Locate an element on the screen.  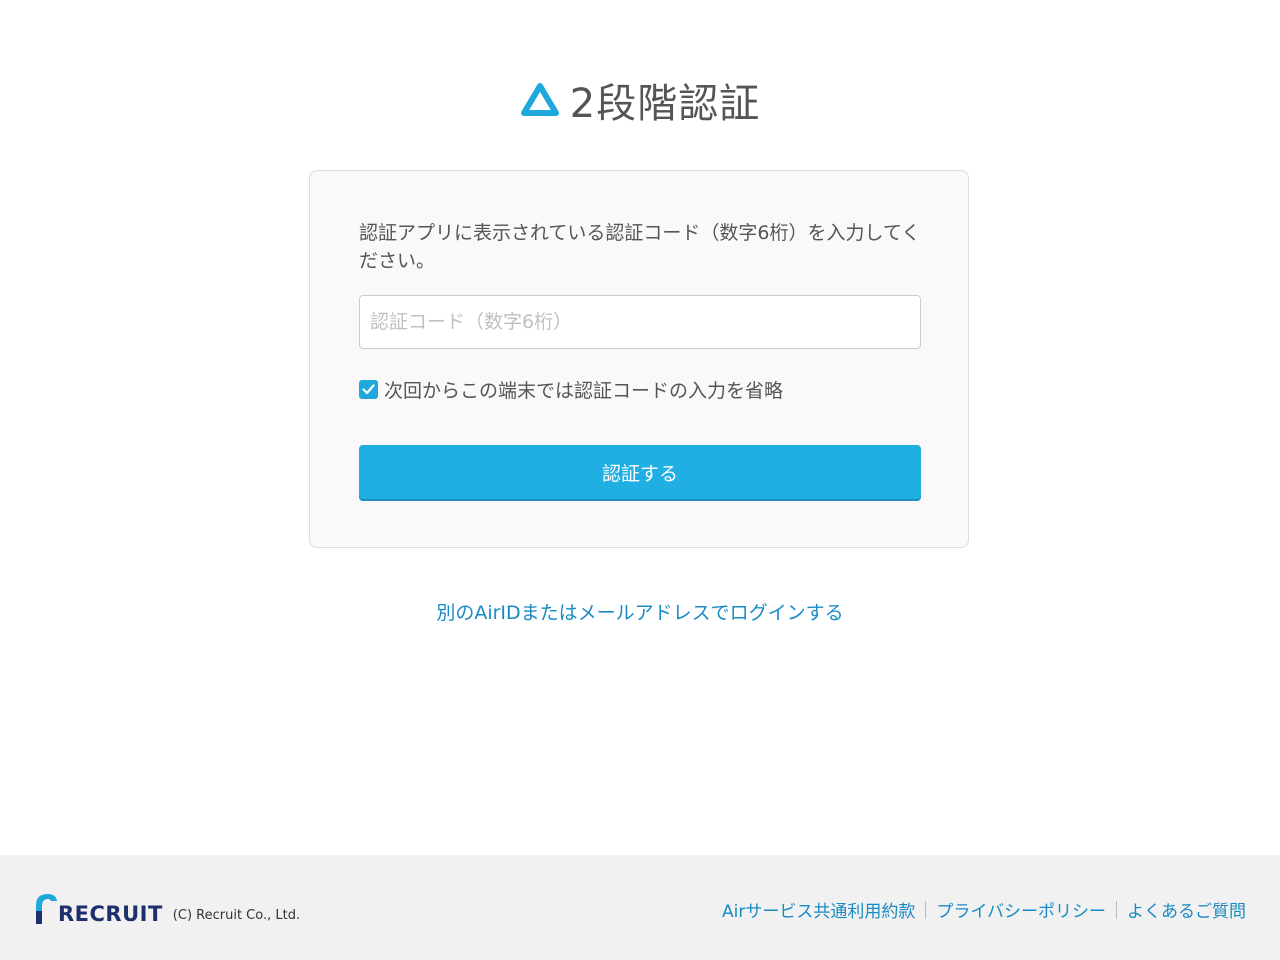
alt-login-link: 別のAirIDまたはメールアドレスでログインする is located at coordinates (639, 613).